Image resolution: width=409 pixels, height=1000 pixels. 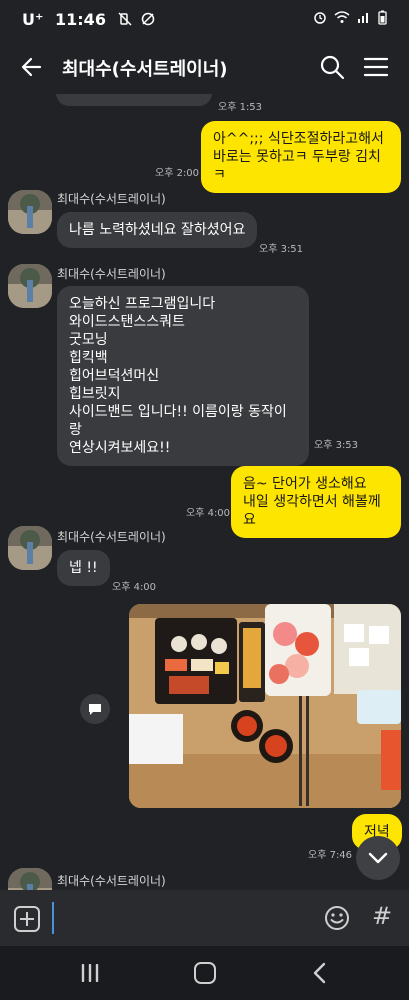 I want to click on wifi-icon, so click(x=342, y=17).